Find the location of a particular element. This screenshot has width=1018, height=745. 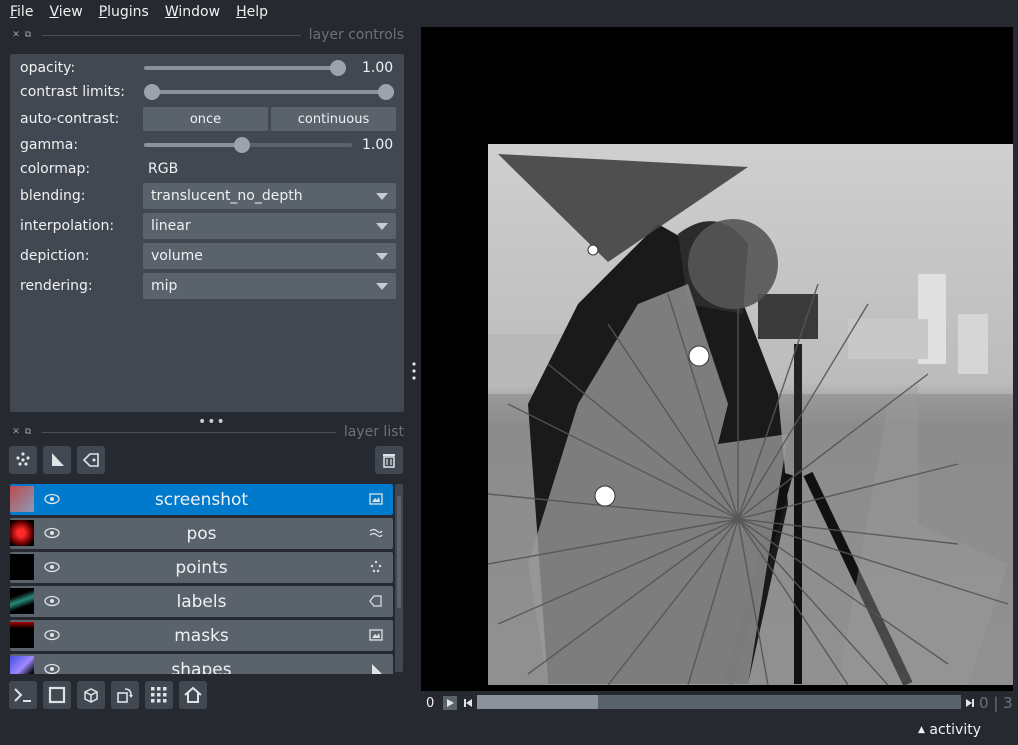

transpose-button is located at coordinates (125, 695).